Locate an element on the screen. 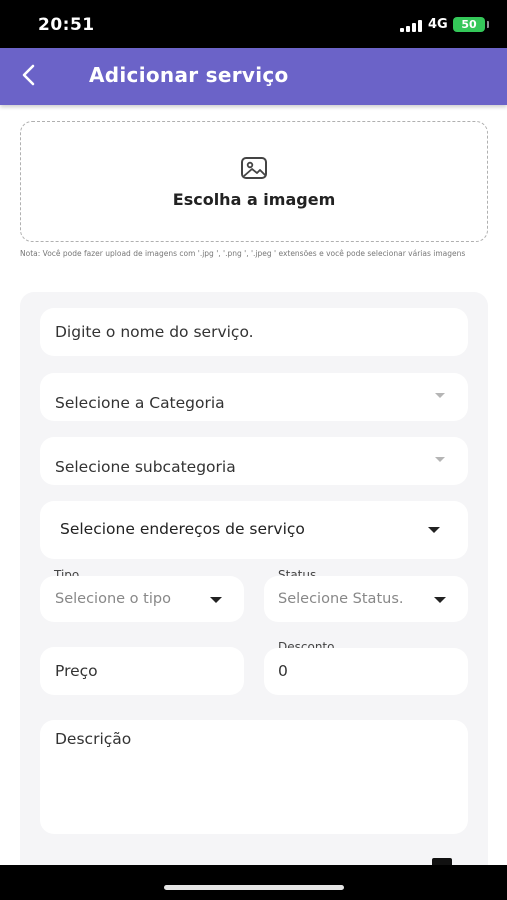  type-select: Selecione o tipo is located at coordinates (142, 599).